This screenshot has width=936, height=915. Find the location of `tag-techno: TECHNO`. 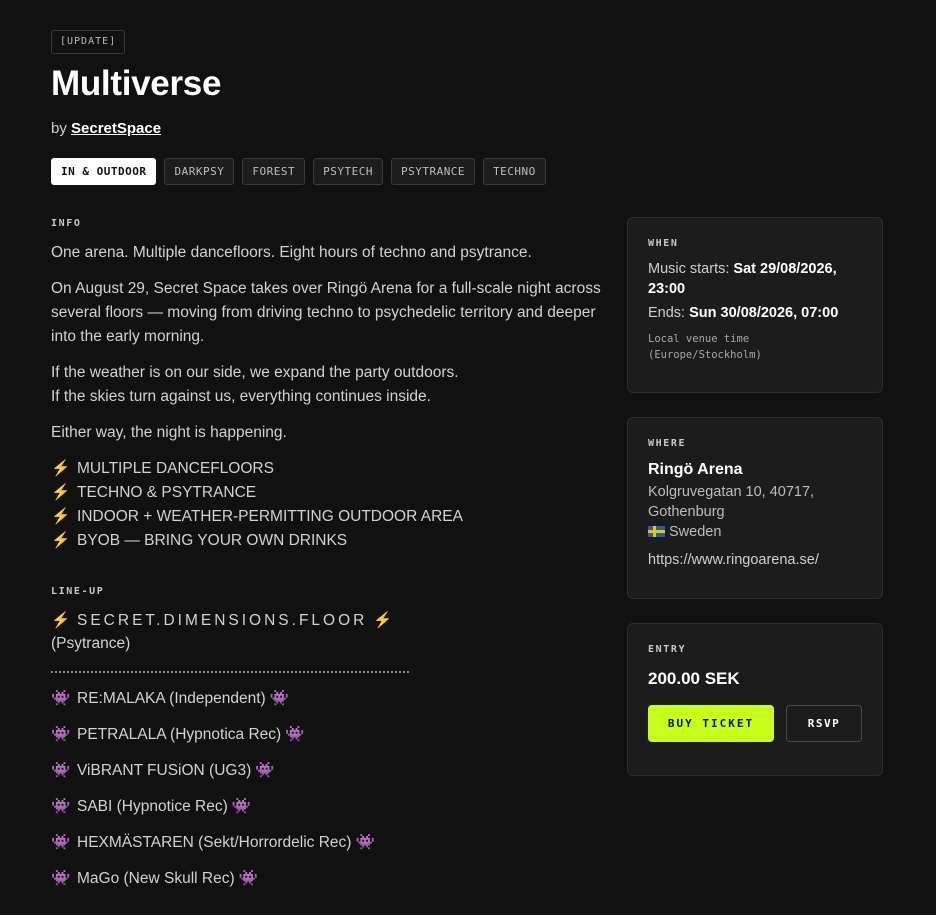

tag-techno: TECHNO is located at coordinates (514, 171).